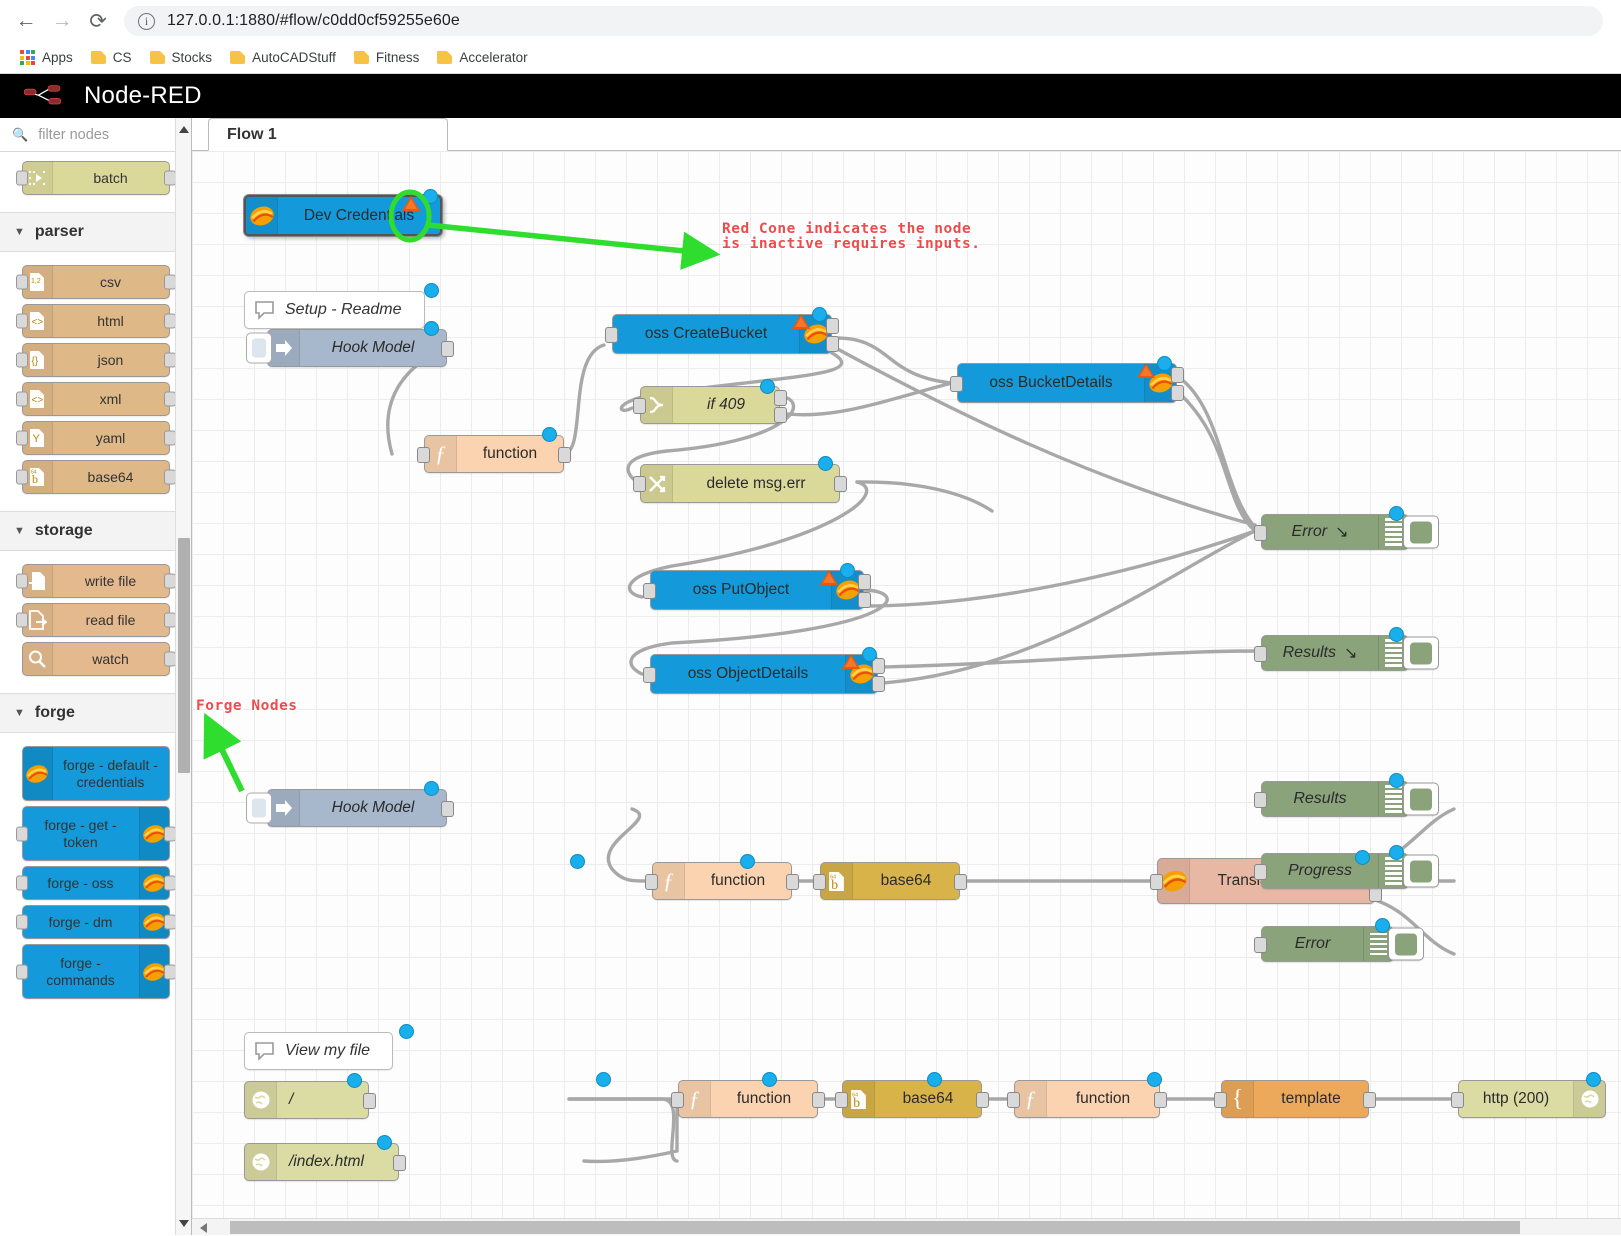  I want to click on flow-node-hook-model-1: Hook Model, so click(350, 348).